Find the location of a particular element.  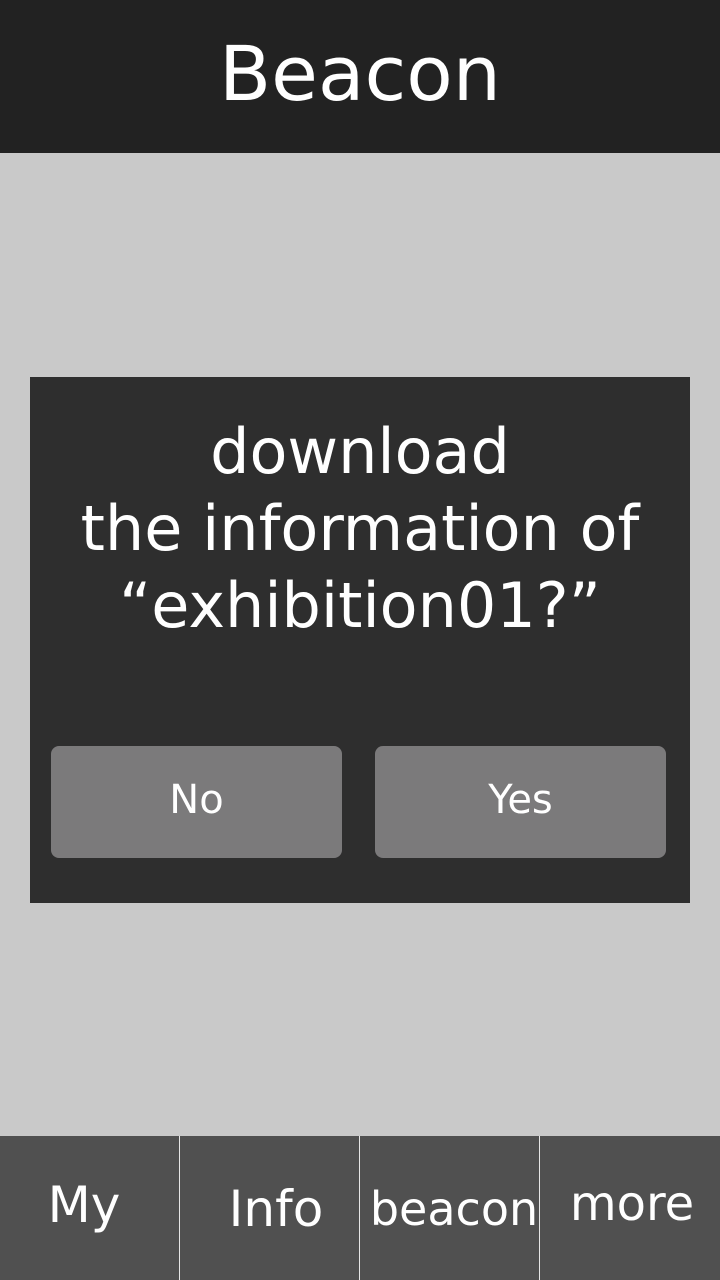

tab-beacon: beacon is located at coordinates (450, 1208).